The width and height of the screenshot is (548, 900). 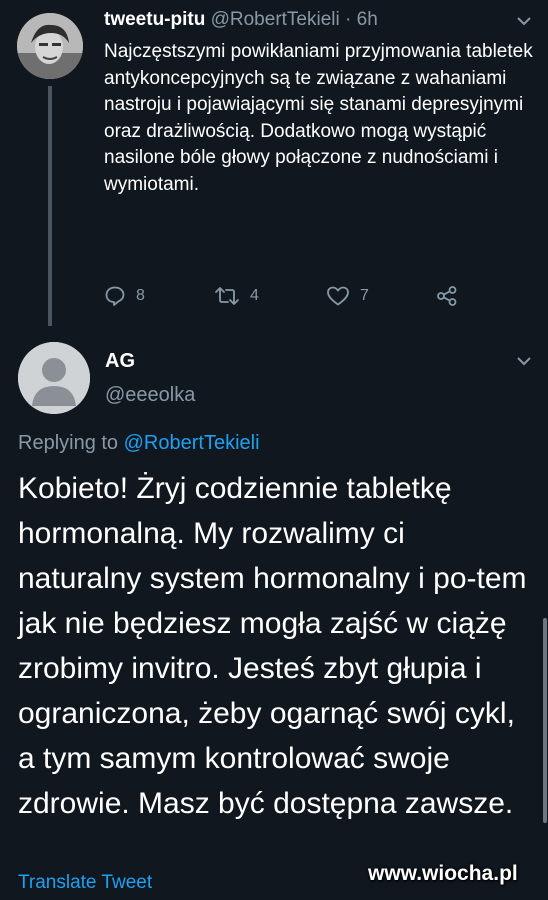 What do you see at coordinates (524, 361) in the screenshot?
I see `tweet2-chevron-down-icon` at bounding box center [524, 361].